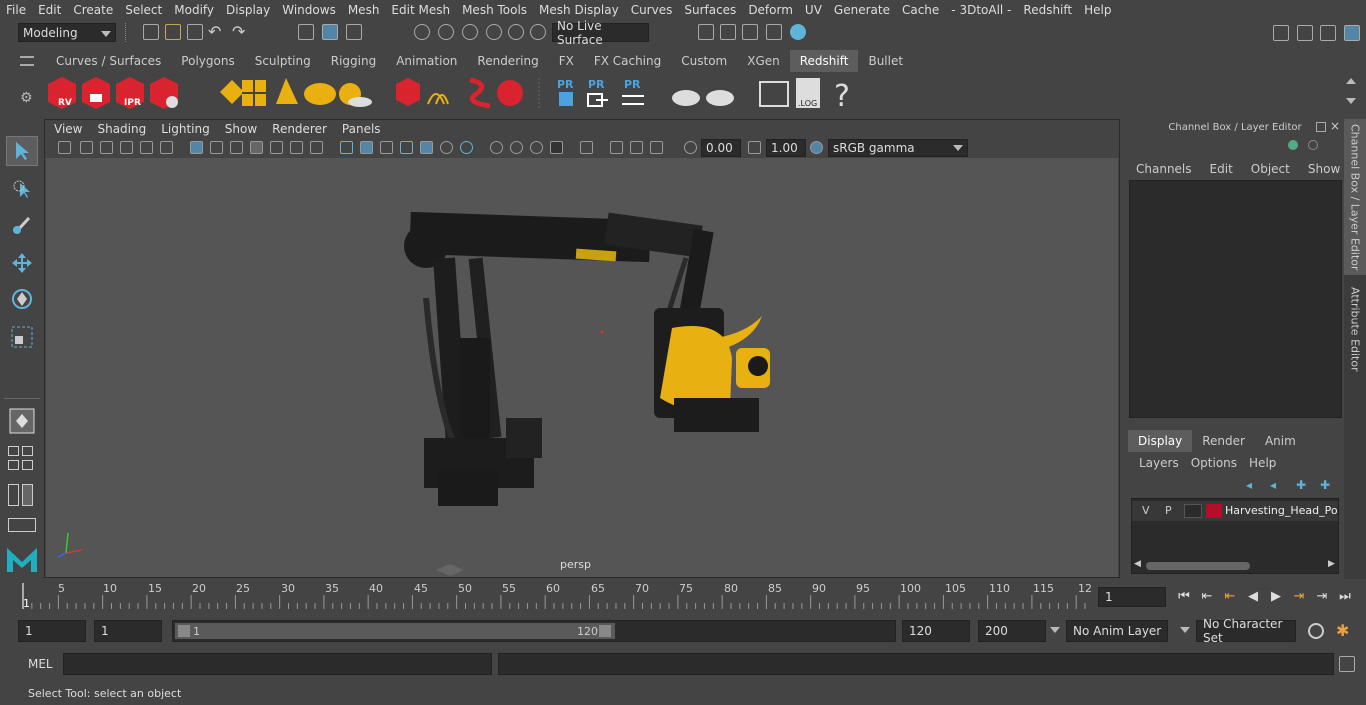 The width and height of the screenshot is (1366, 705). I want to click on lasso-tool-icon, so click(22, 189).